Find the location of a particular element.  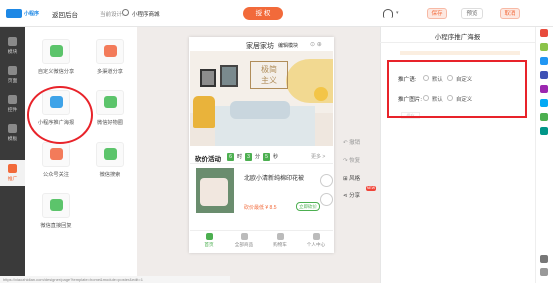

style-label: 风格 is located at coordinates (355, 179).